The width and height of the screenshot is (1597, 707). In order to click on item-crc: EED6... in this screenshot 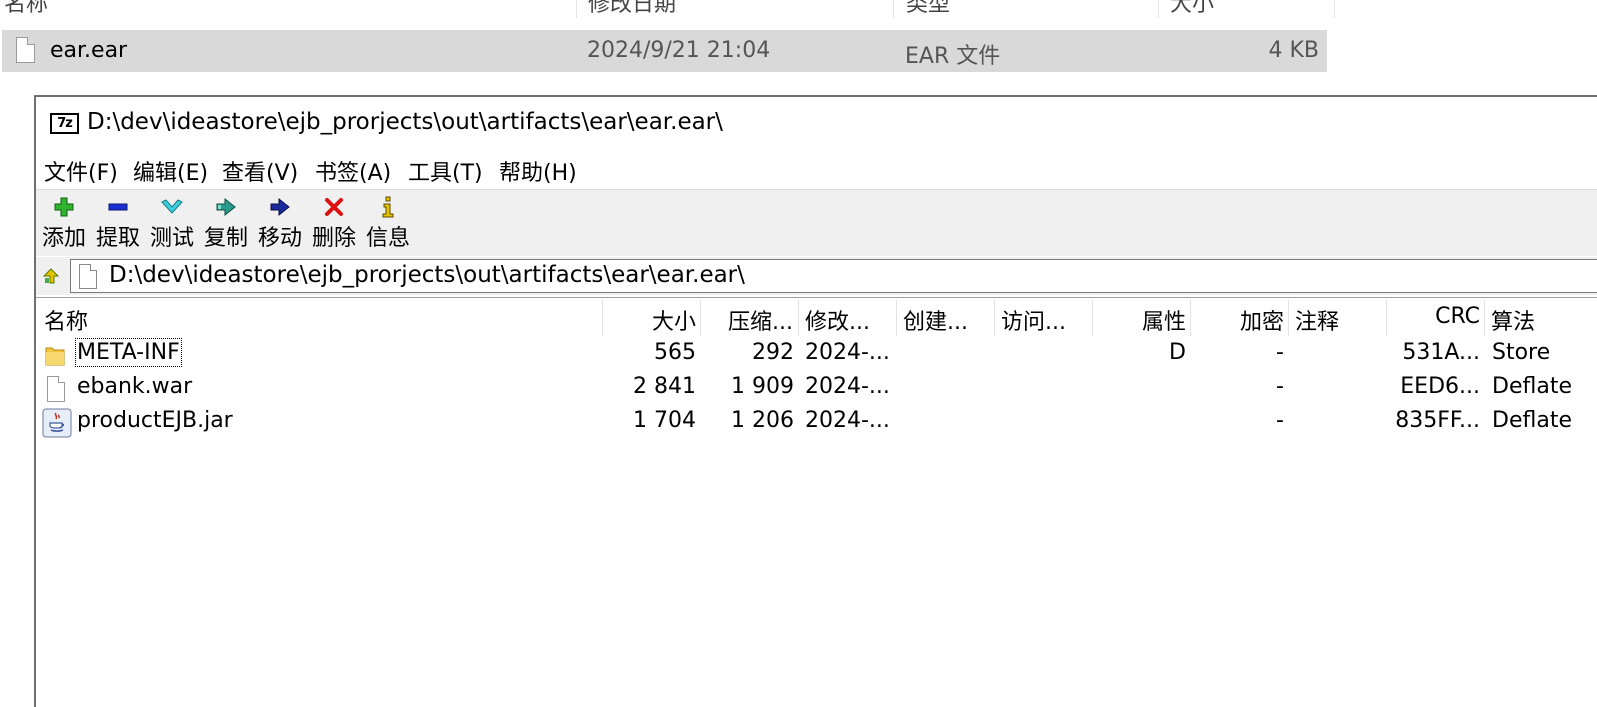, I will do `click(1440, 386)`.